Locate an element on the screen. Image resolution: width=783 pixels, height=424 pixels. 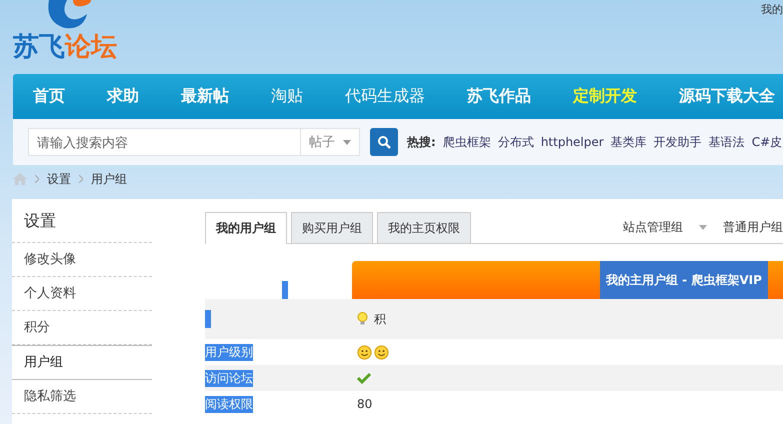
row-value: 80 is located at coordinates (364, 404).